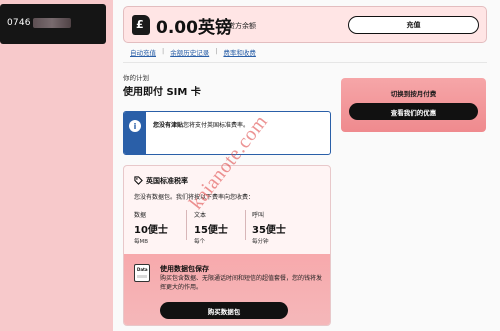 The height and width of the screenshot is (331, 500). I want to click on phone-number-card: 0746, so click(53, 24).